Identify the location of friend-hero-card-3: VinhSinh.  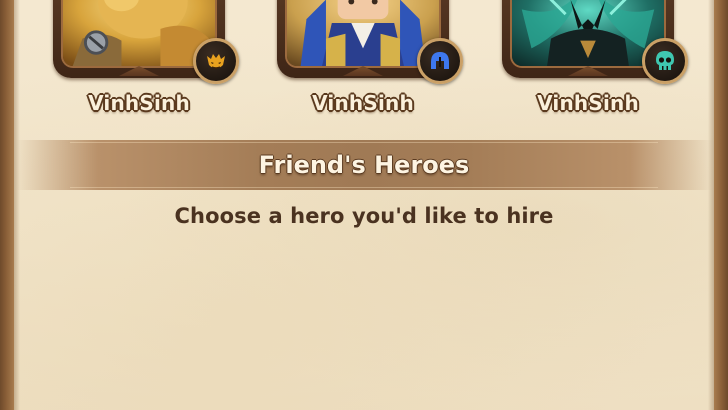
(588, 62).